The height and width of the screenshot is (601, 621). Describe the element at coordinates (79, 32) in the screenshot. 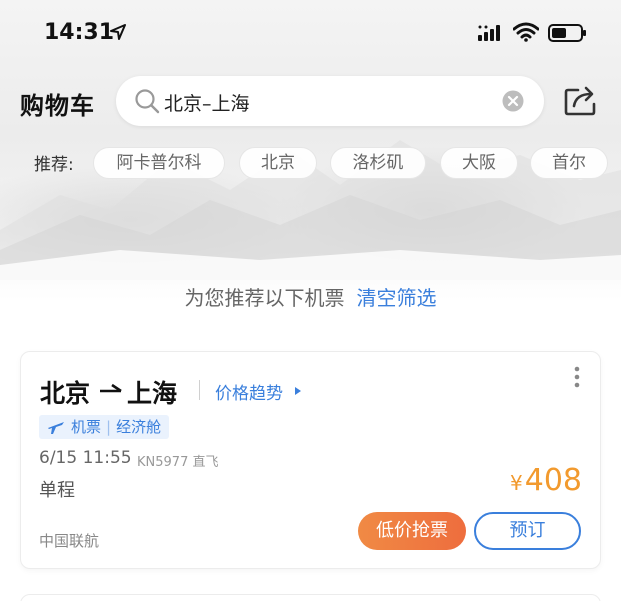

I see `status-time: 14:31` at that location.